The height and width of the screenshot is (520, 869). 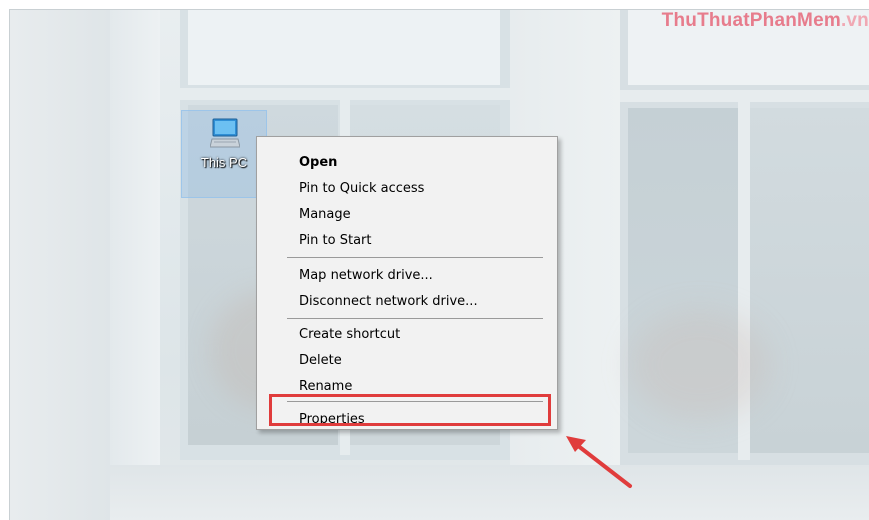 What do you see at coordinates (135, 265) in the screenshot?
I see `pillar` at bounding box center [135, 265].